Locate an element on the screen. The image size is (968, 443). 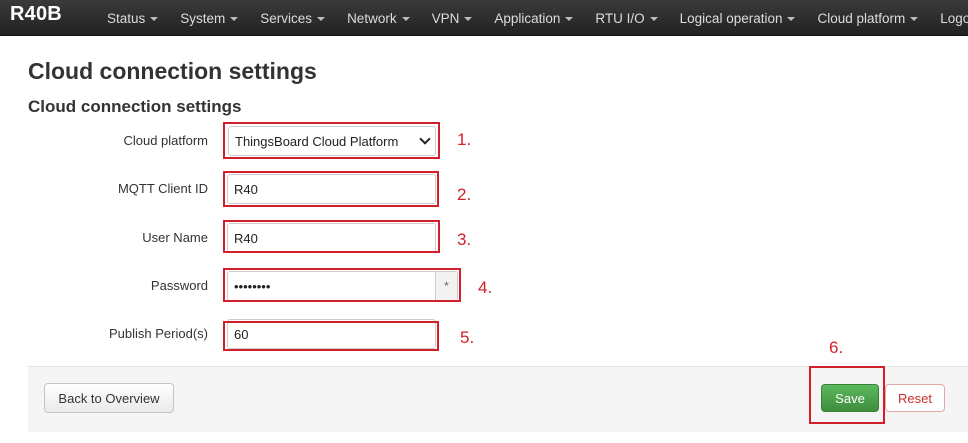
nav-item-network: Network is located at coordinates (378, 18).